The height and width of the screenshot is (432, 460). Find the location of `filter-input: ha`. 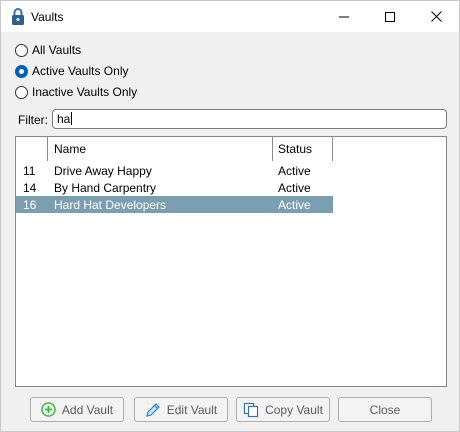

filter-input: ha is located at coordinates (249, 119).